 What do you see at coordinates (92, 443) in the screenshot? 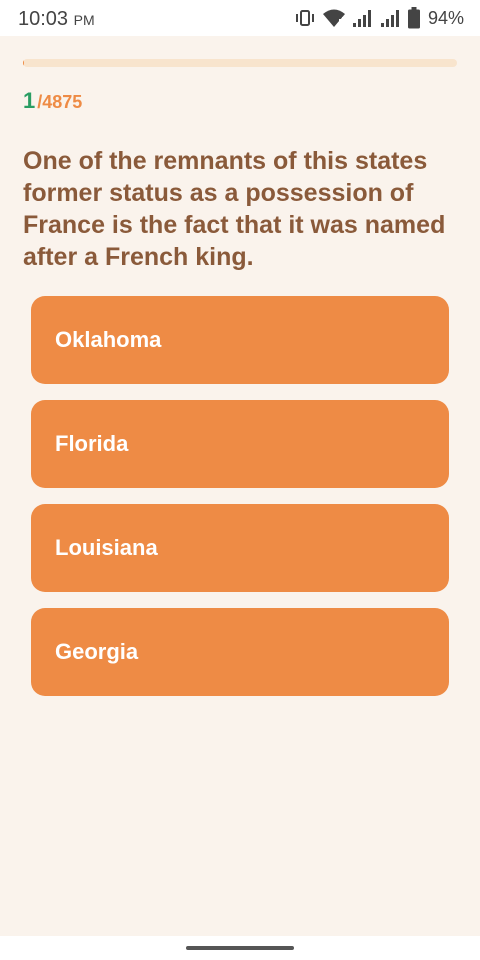
I see `answer-label: Florida` at bounding box center [92, 443].